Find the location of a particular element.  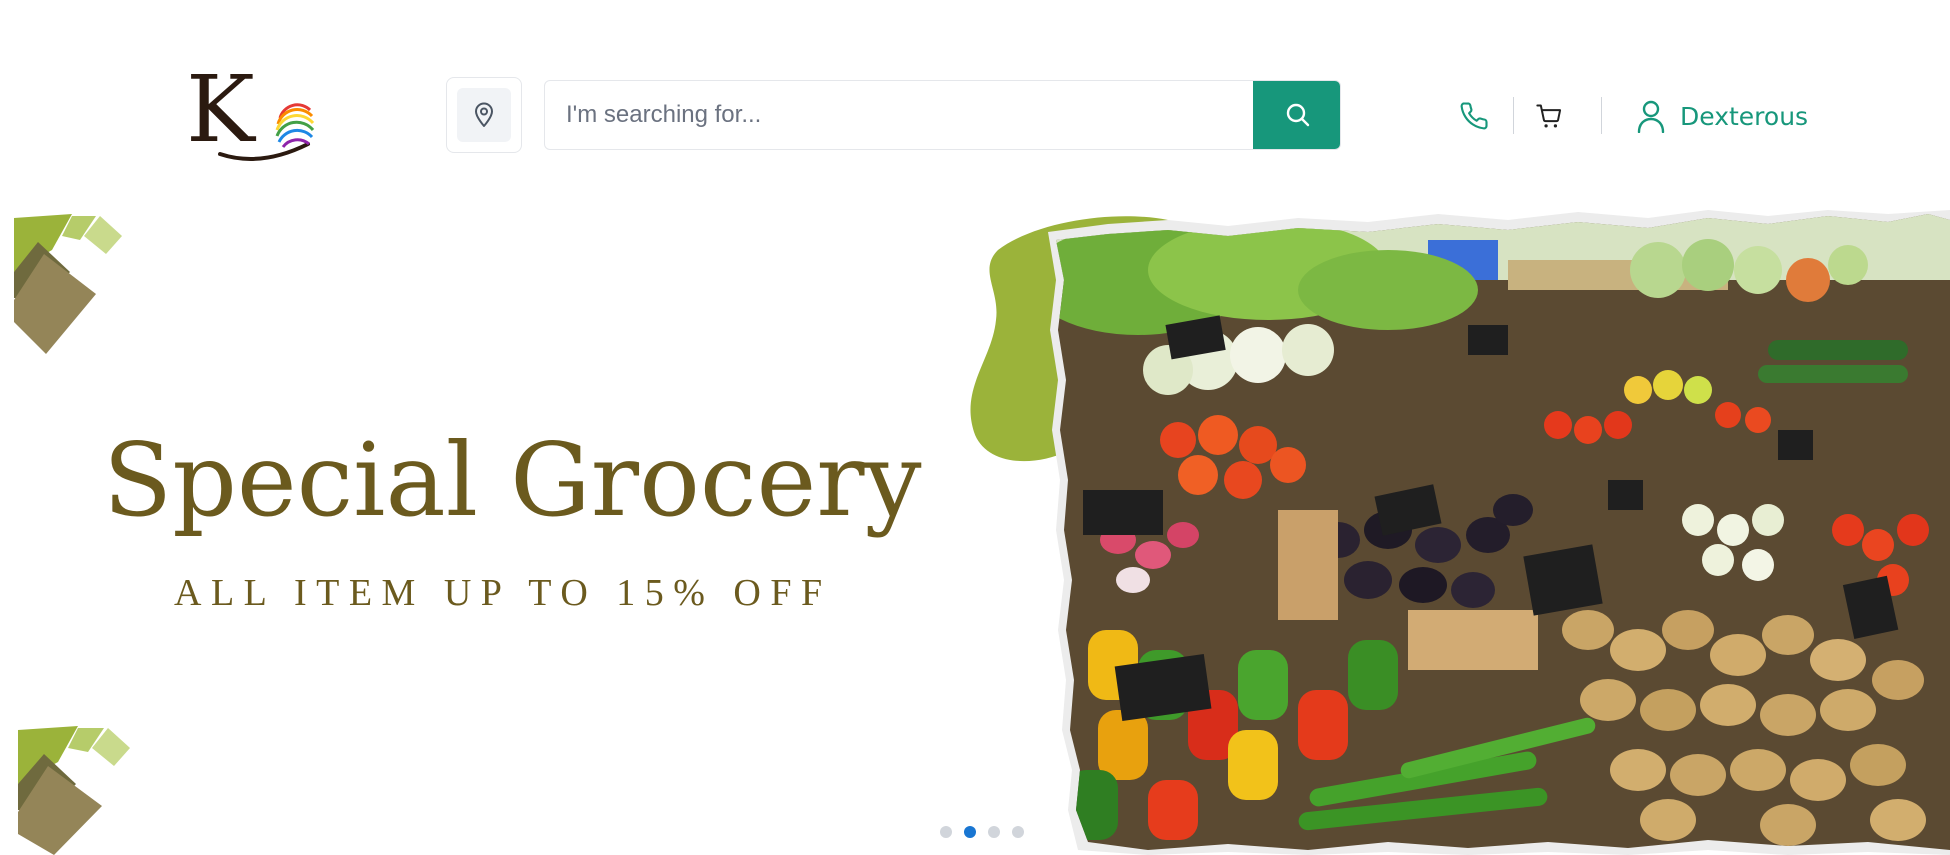

phone-icon is located at coordinates (1474, 116).